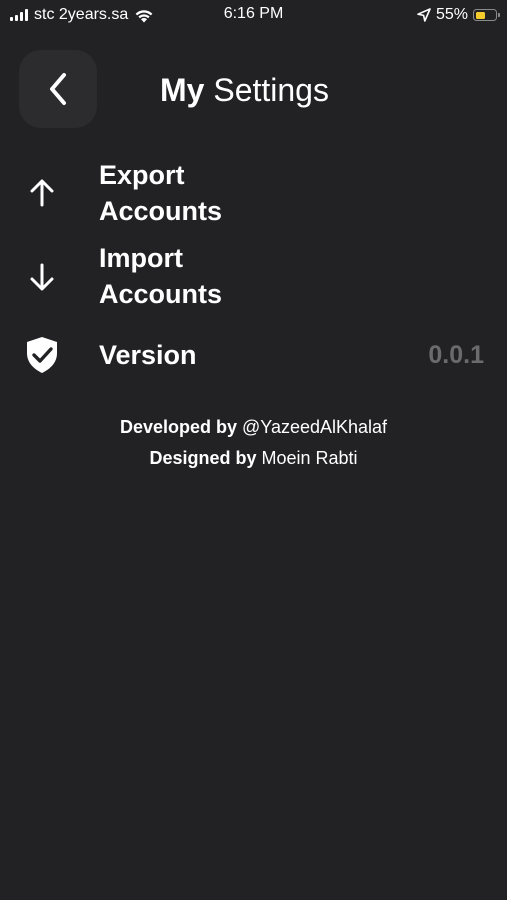 The width and height of the screenshot is (507, 900). Describe the element at coordinates (209, 276) in the screenshot. I see `import-accounts-label: Import Accounts` at that location.